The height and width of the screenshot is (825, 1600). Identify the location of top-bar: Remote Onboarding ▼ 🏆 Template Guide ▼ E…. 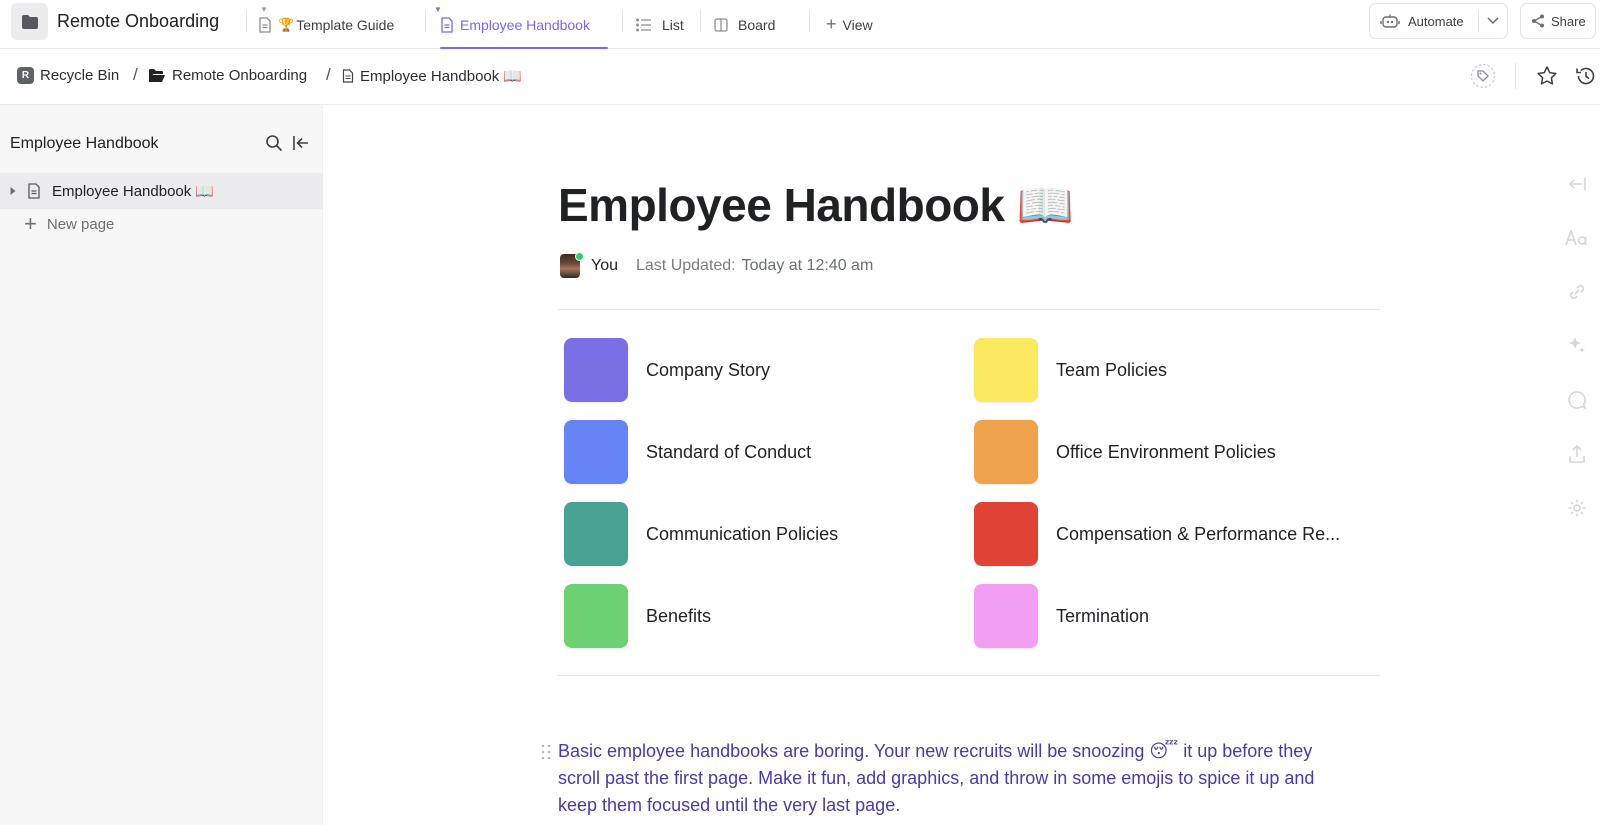
(800, 24).